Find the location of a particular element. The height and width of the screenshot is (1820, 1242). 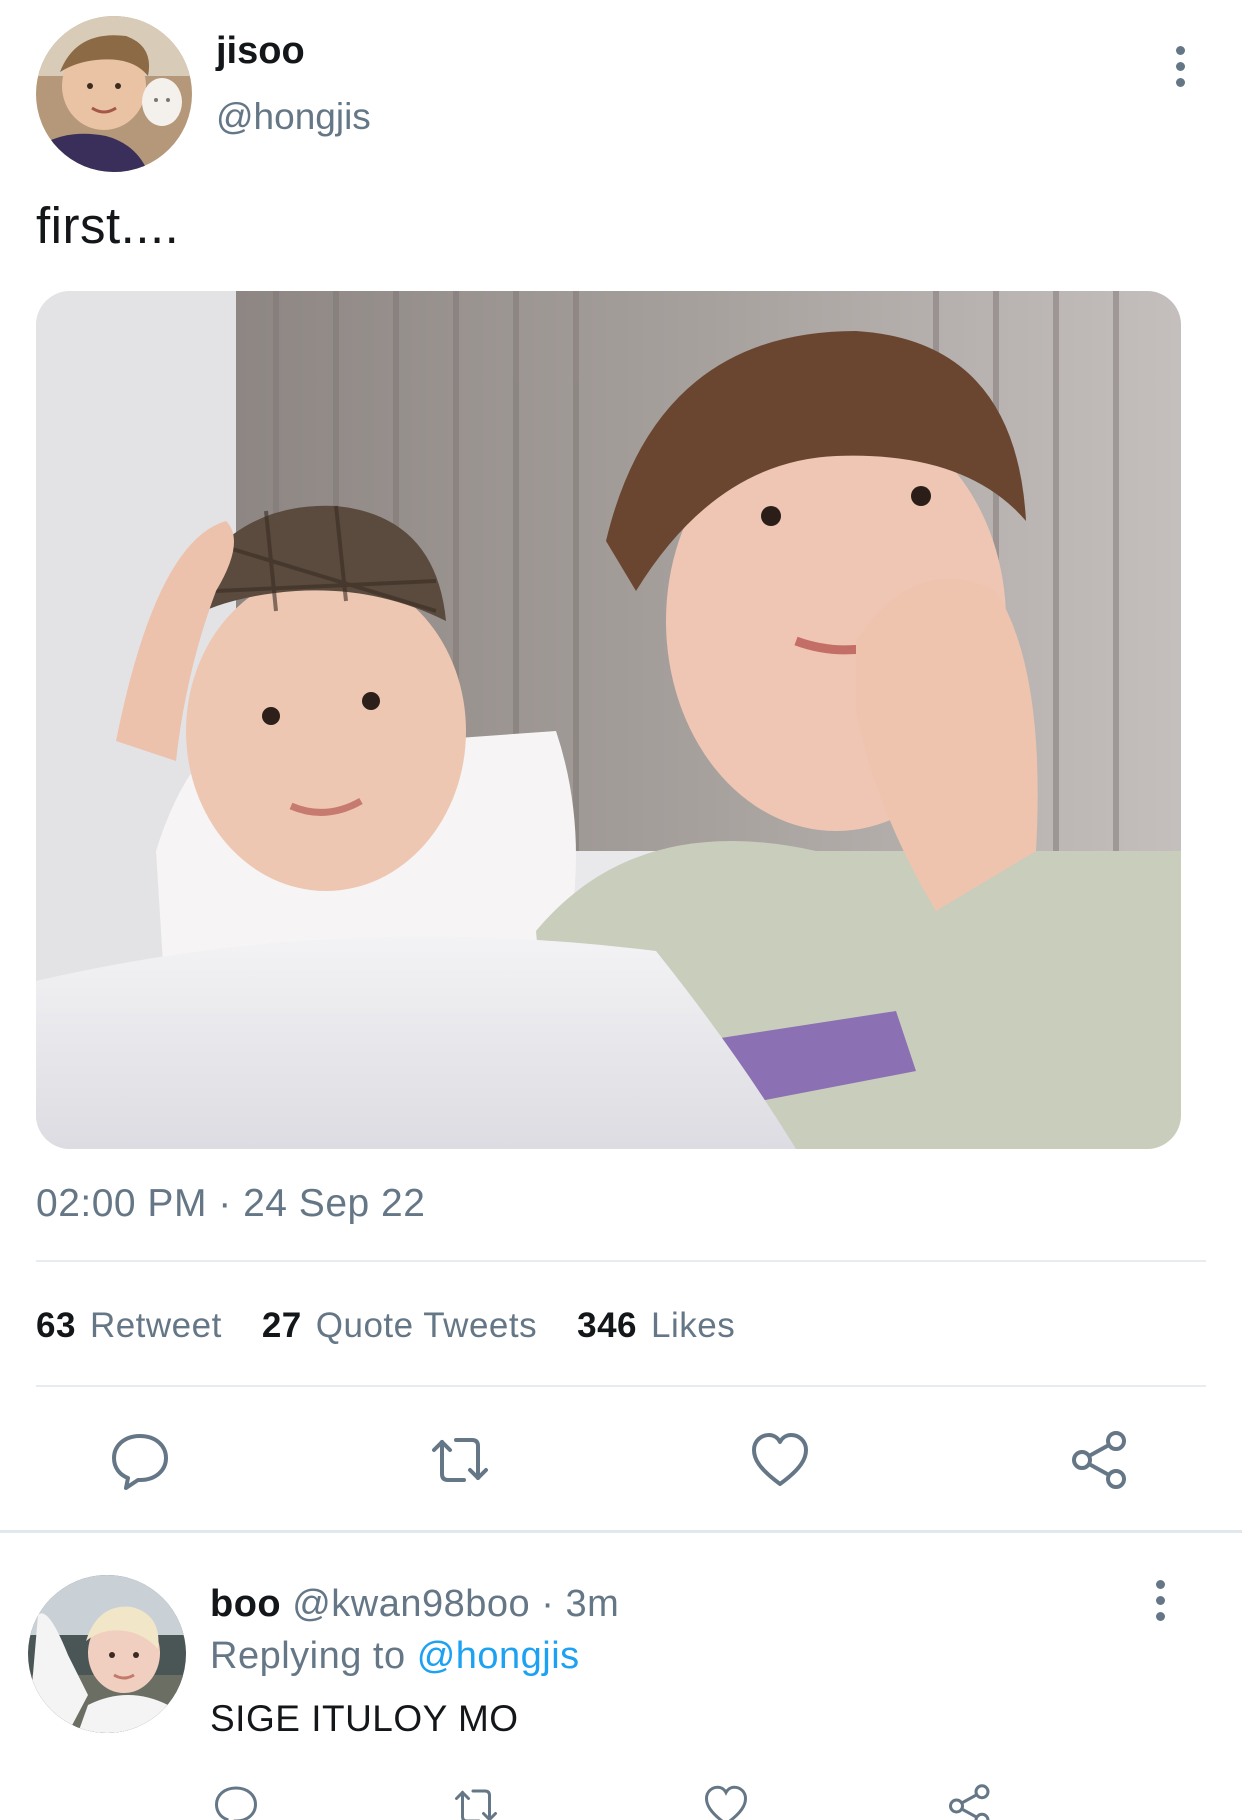

user-avatar is located at coordinates (114, 94).